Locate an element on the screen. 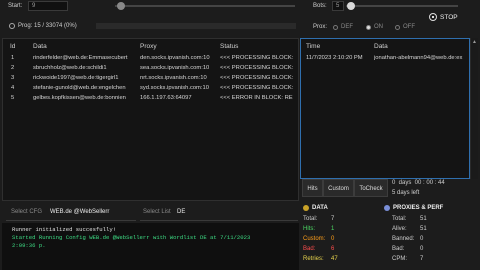  start-input: 9 is located at coordinates (48, 6).